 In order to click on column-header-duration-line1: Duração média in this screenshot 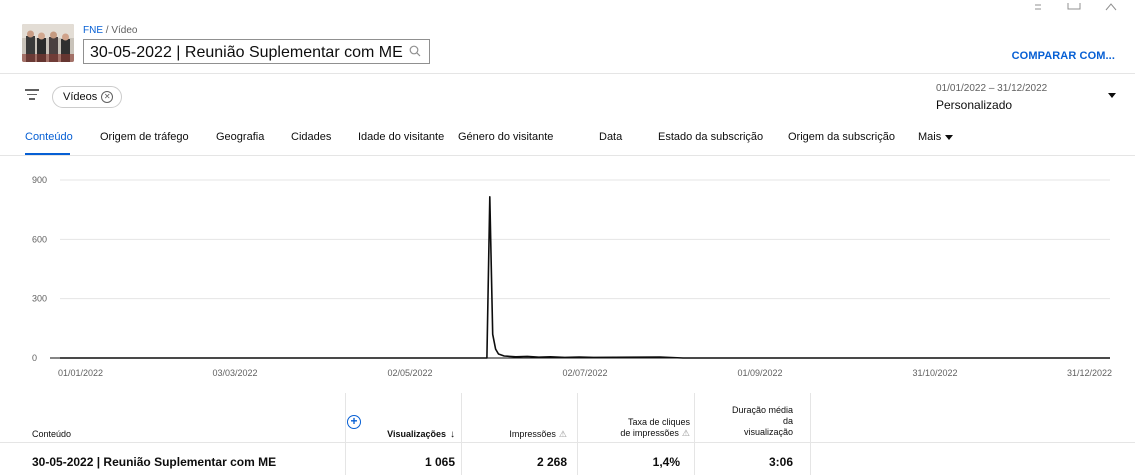, I will do `click(762, 410)`.